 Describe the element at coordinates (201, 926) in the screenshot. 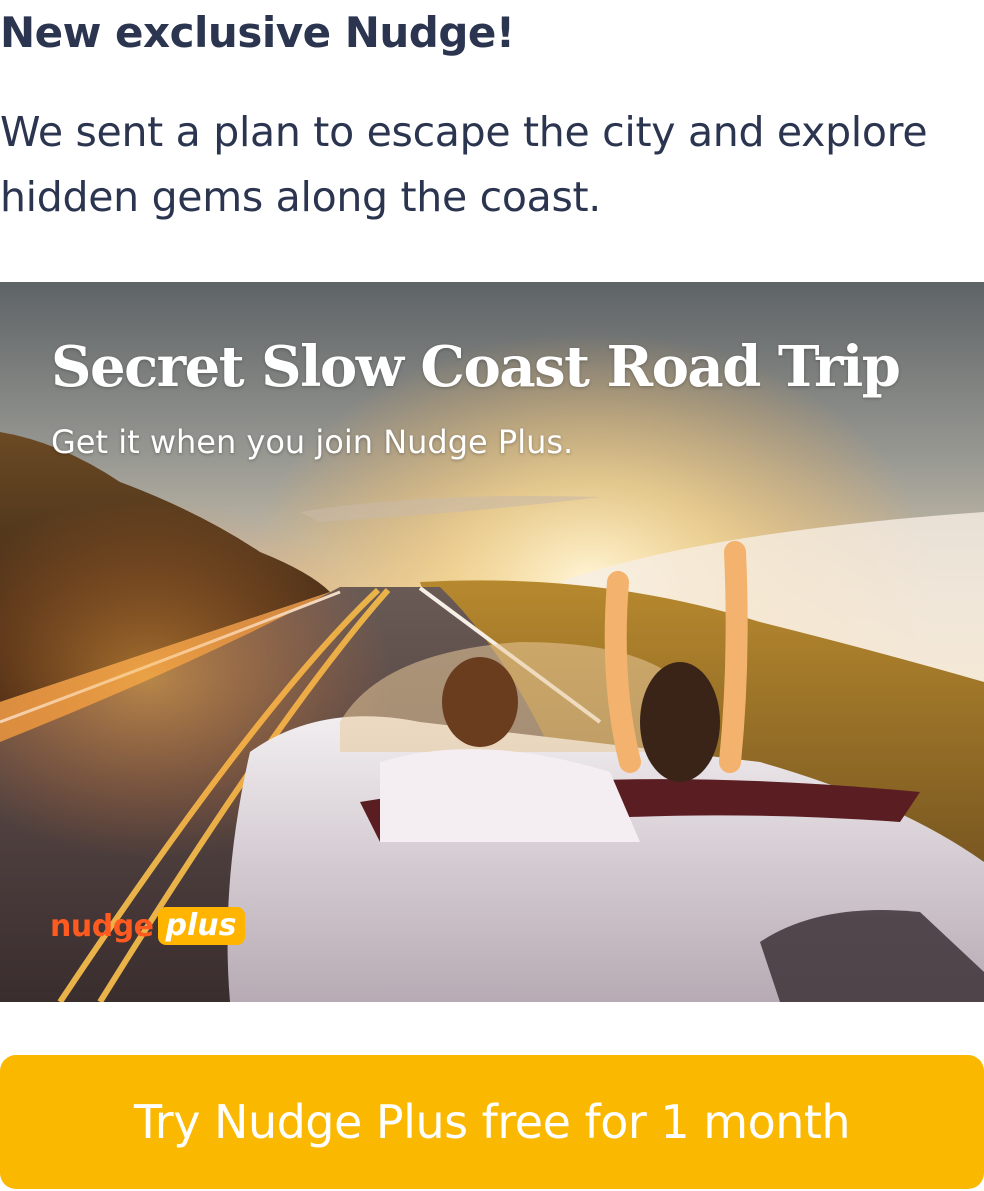

I see `brand-plus-badge: plus` at that location.